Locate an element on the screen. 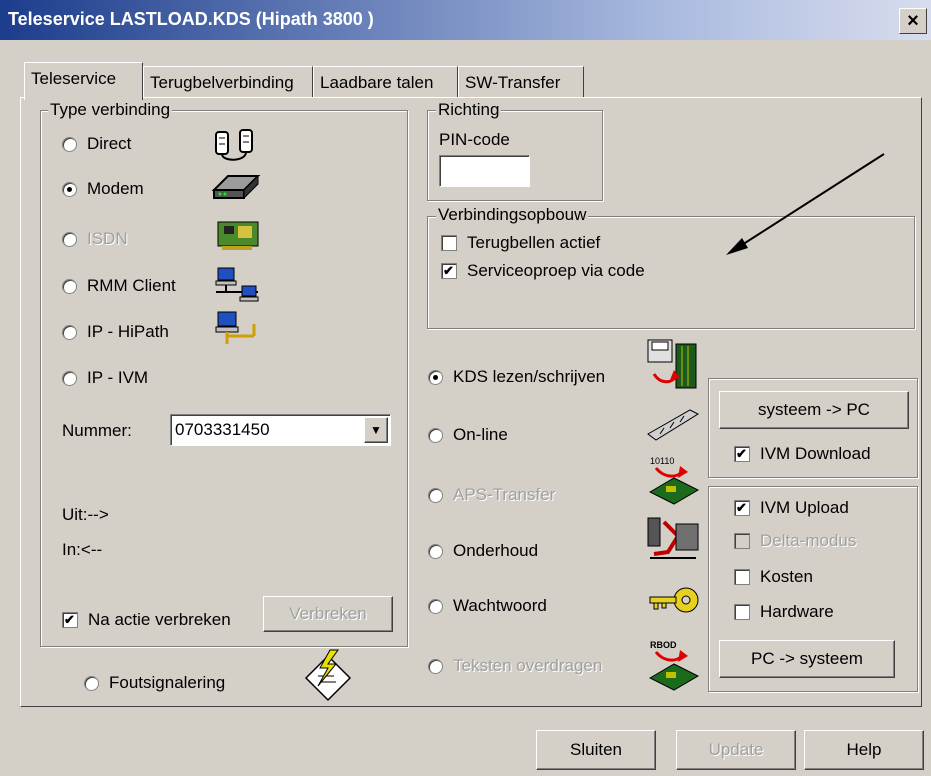 This screenshot has width=931, height=776. delta-modus-checkbox: Delta-modus is located at coordinates (795, 541).